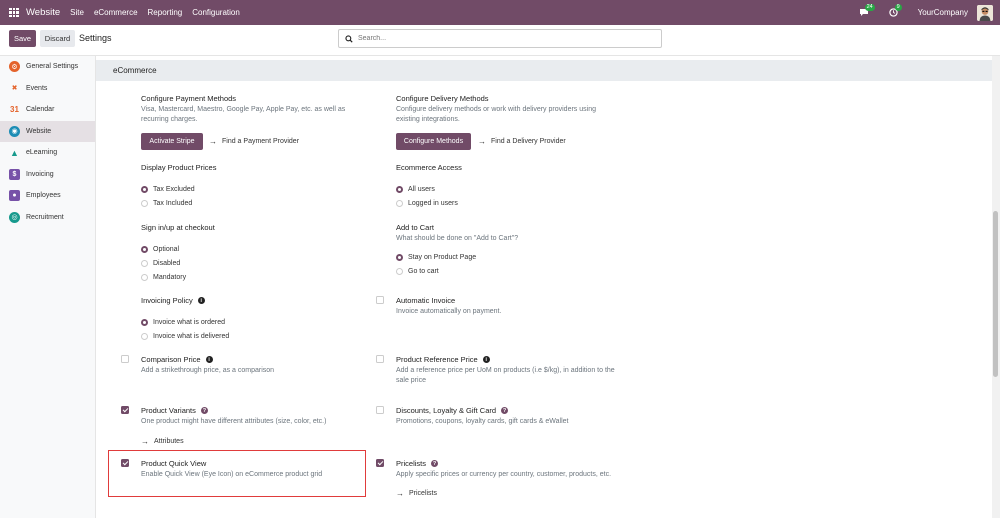 The height and width of the screenshot is (518, 1000). Describe the element at coordinates (380, 410) in the screenshot. I see `discounts-checkbox` at that location.